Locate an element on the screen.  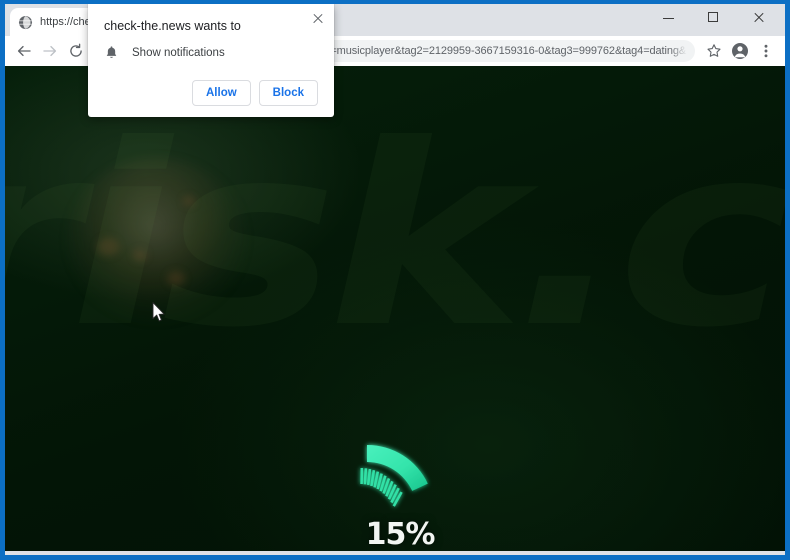
star-icon is located at coordinates (714, 50).